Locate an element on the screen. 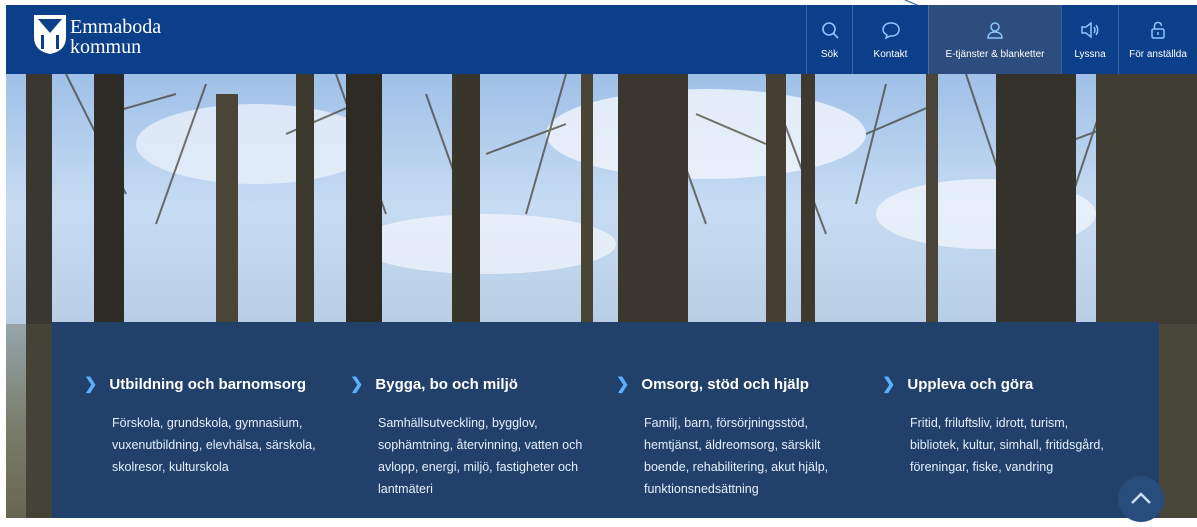  category-heading: ❯ Bygga, bo och miljö is located at coordinates (475, 384).